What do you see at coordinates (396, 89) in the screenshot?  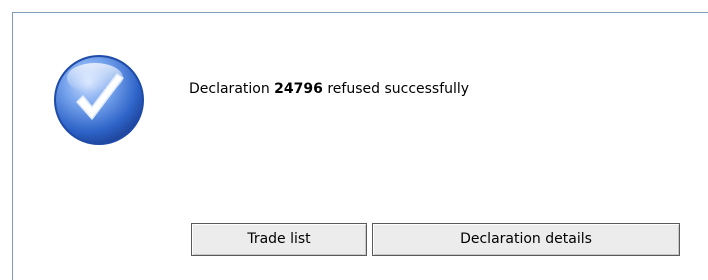 I see `message-suffix: refused successfully` at bounding box center [396, 89].